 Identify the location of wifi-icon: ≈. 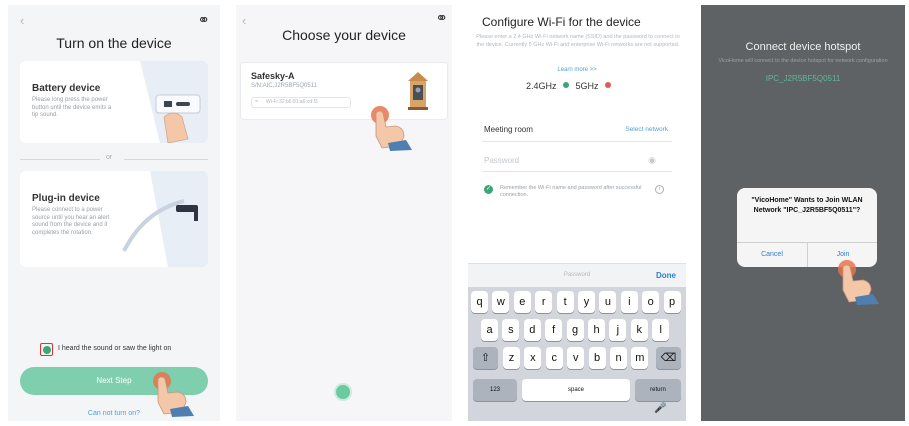
(257, 102).